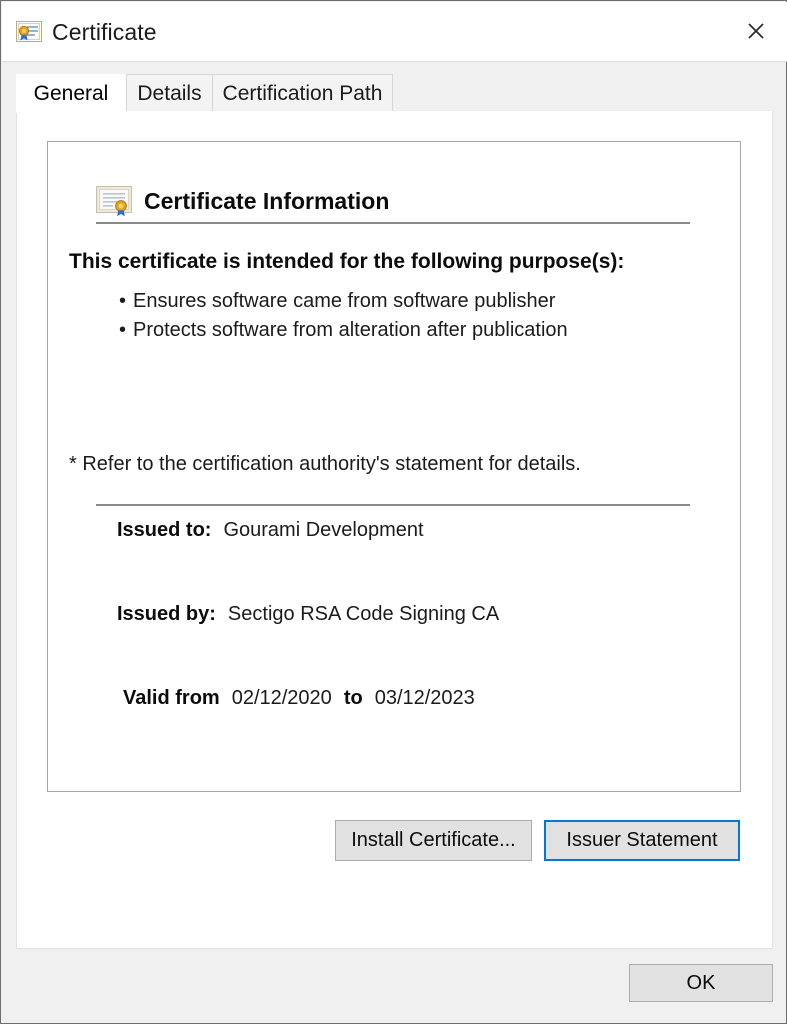  Describe the element at coordinates (393, 223) in the screenshot. I see `divider-top` at that location.